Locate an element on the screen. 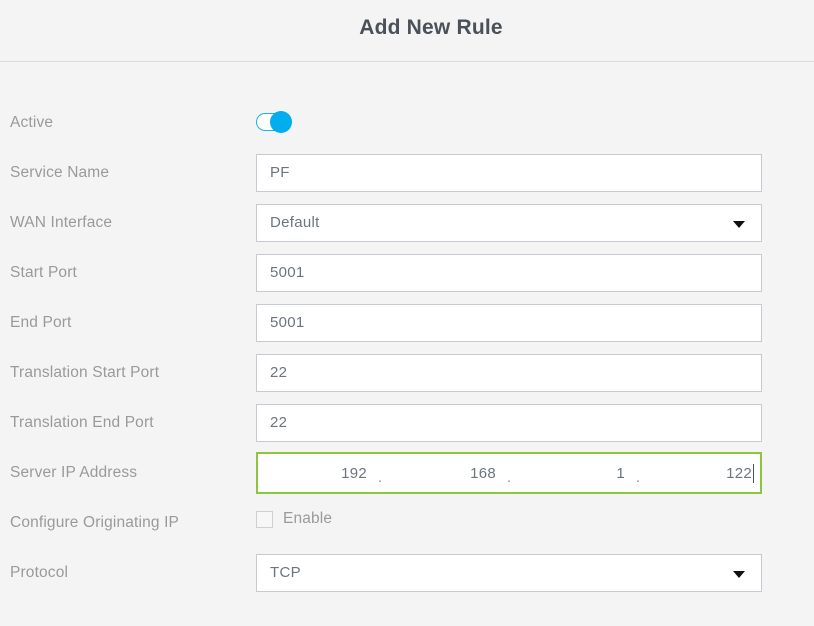  form-row-protocol: Protocol TCP is located at coordinates (407, 573).